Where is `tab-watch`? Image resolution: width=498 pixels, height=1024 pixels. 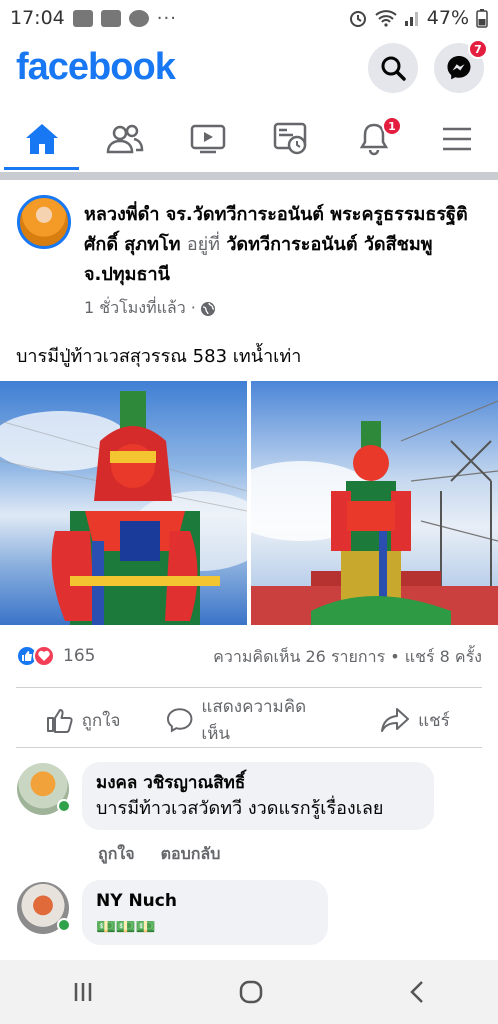 tab-watch is located at coordinates (207, 139).